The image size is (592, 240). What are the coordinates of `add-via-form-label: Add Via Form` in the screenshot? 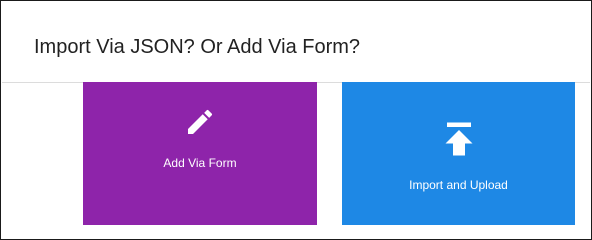 It's located at (200, 163).